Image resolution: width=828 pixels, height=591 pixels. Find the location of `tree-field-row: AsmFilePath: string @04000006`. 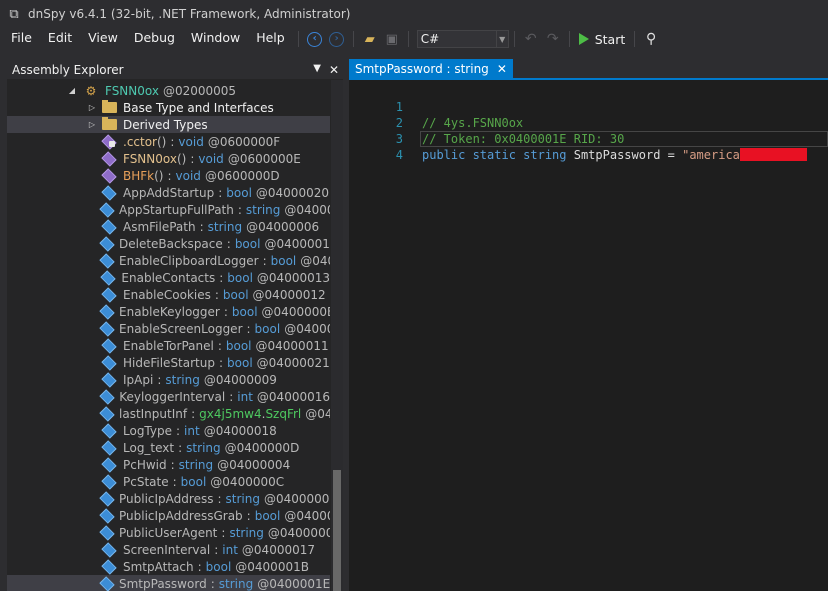

tree-field-row: AsmFilePath: string @04000006 is located at coordinates (168, 226).